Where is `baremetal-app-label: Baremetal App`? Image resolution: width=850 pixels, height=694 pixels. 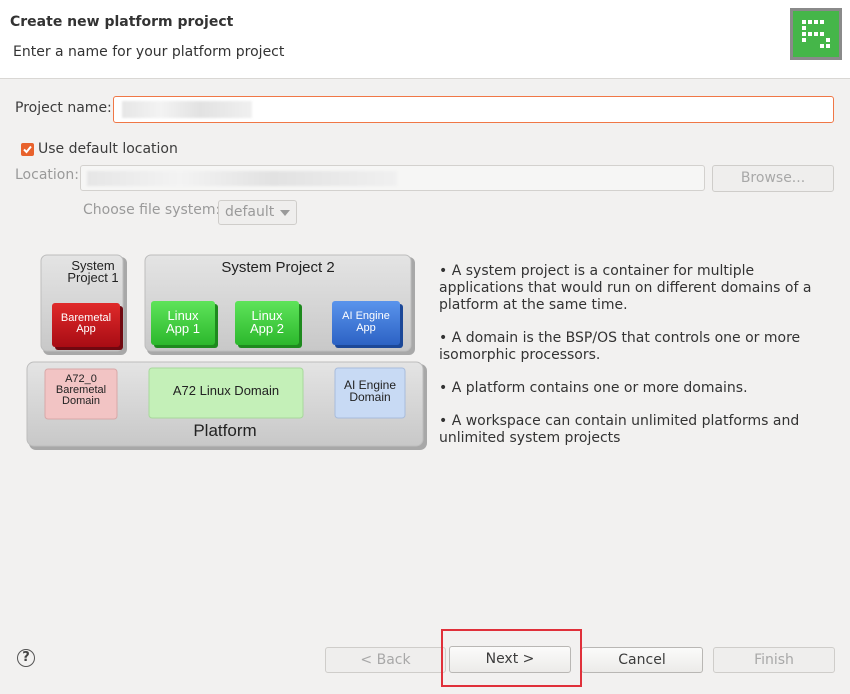
baremetal-app-label: Baremetal App is located at coordinates (86, 323).